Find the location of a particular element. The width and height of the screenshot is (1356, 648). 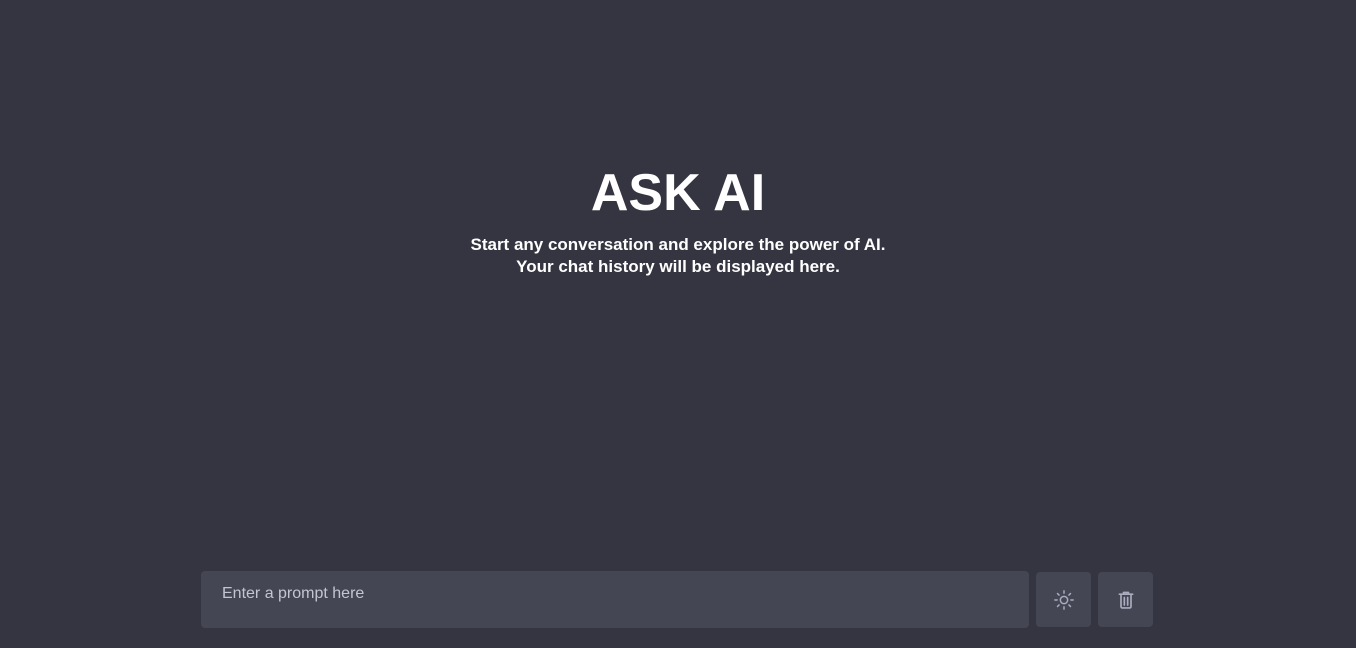

sun-icon is located at coordinates (1064, 600).